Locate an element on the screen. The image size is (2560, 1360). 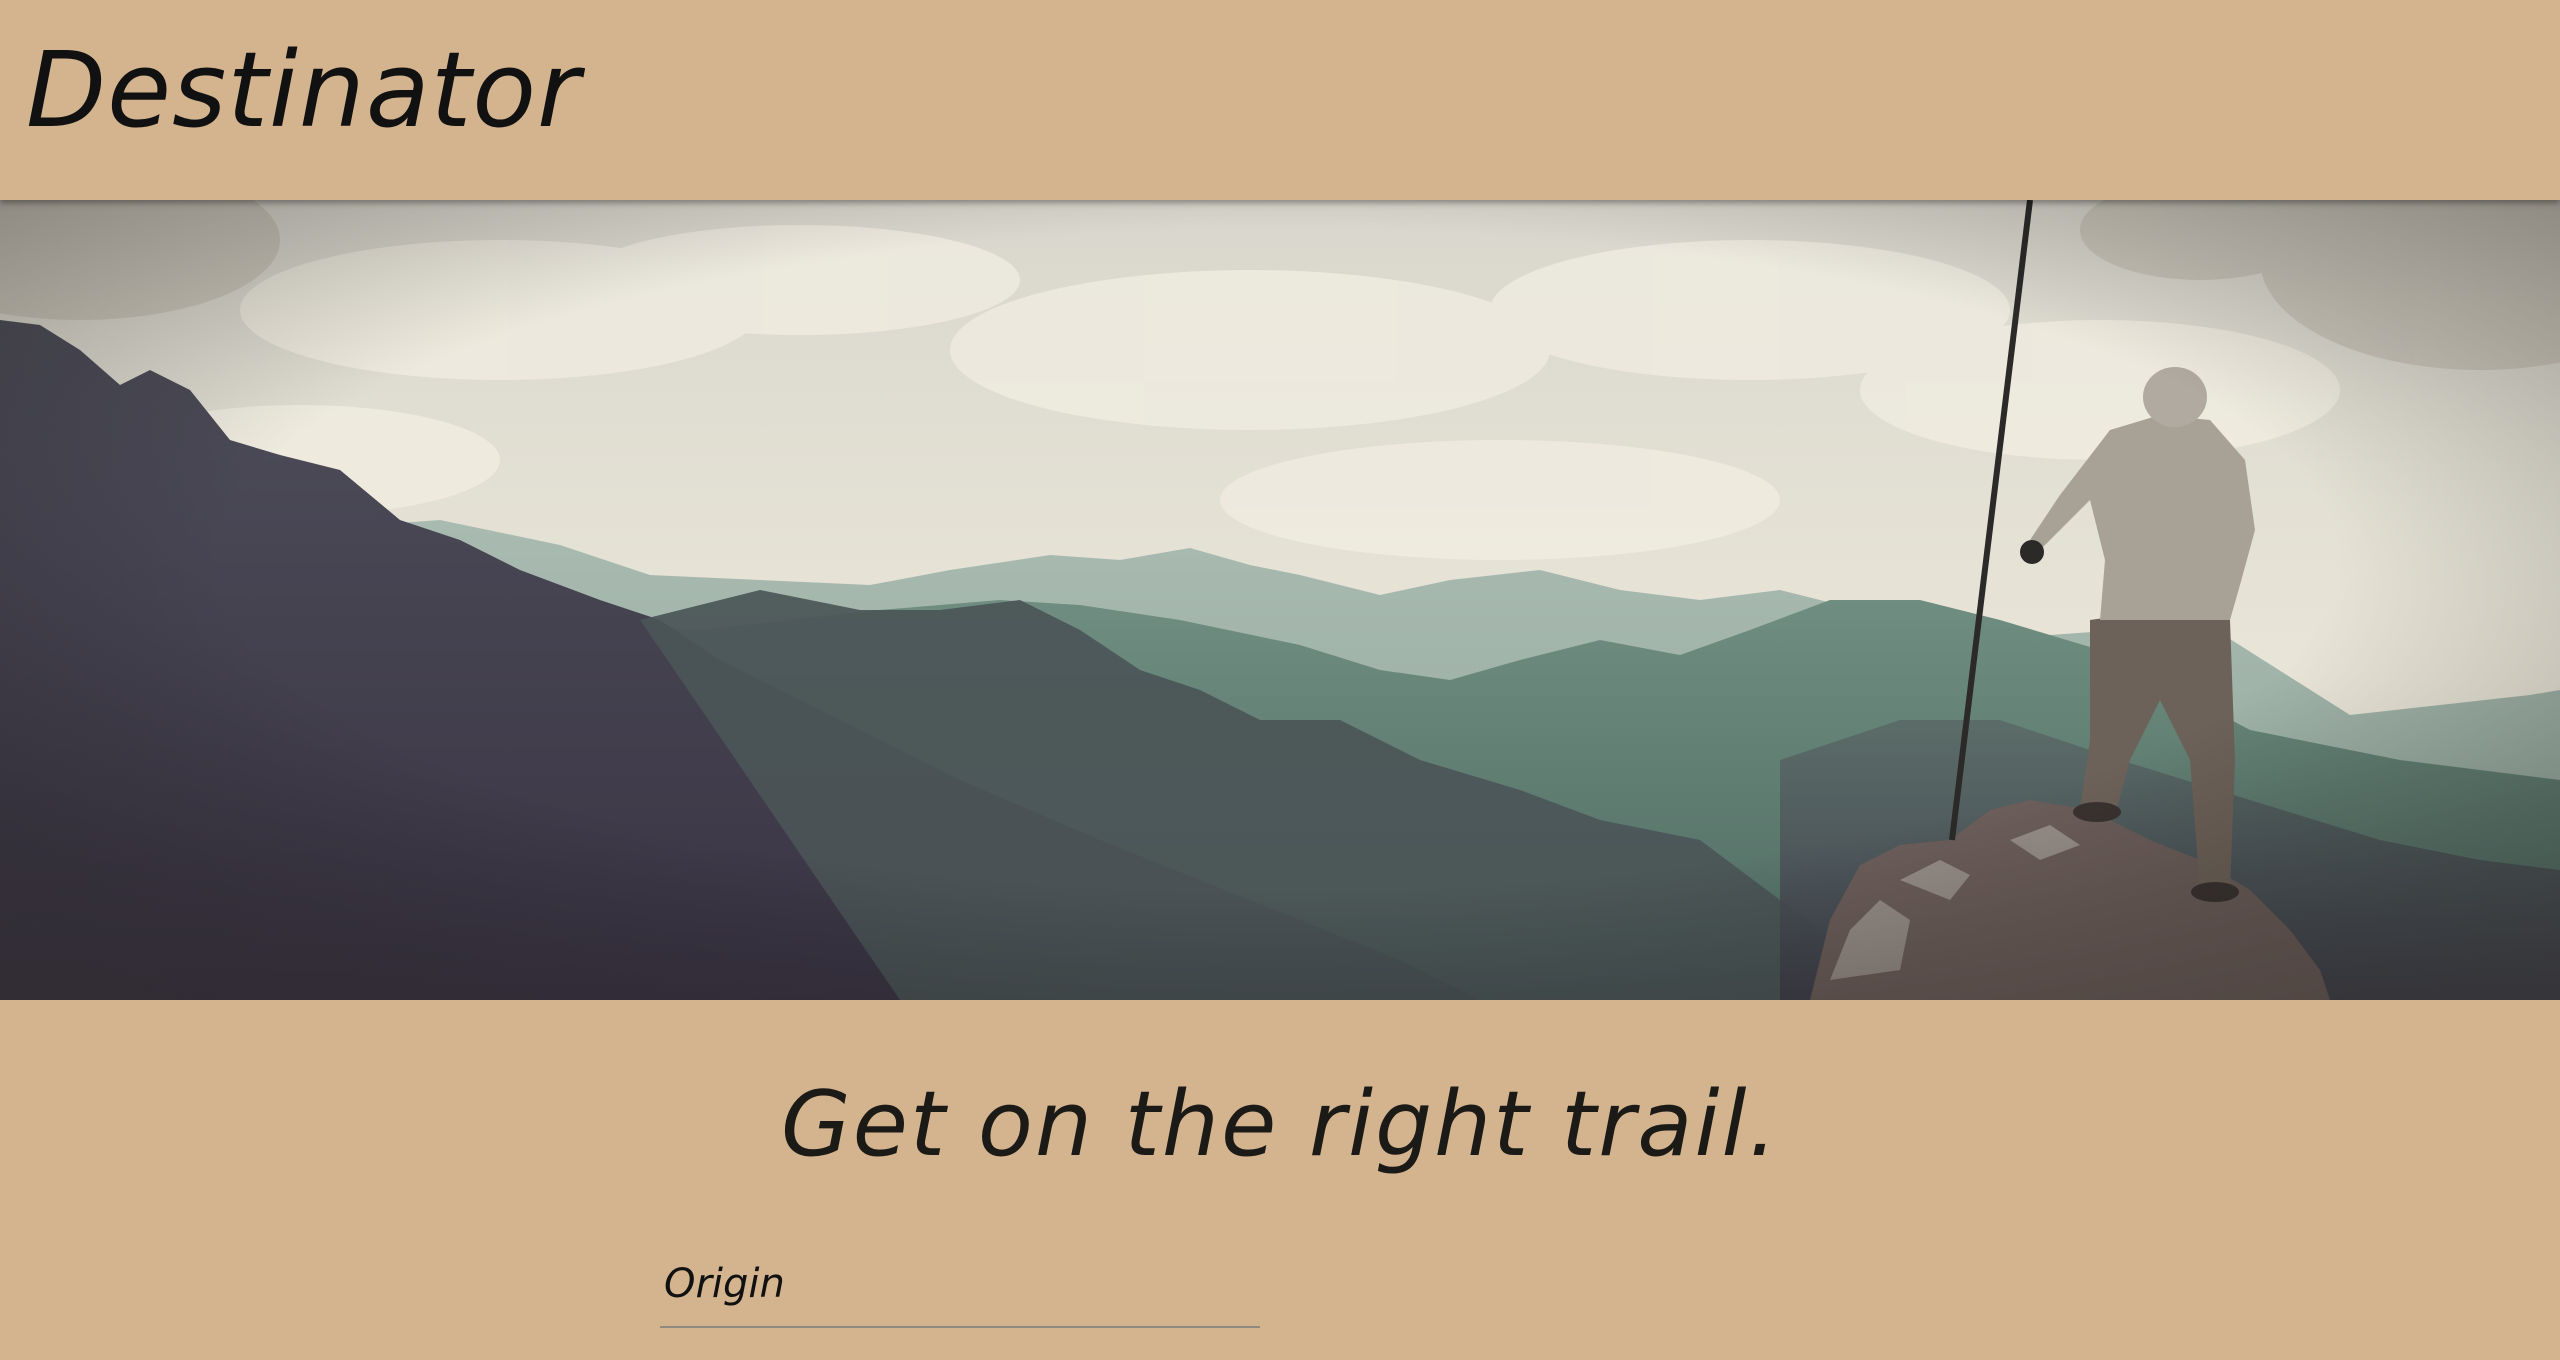
app-bar: Destinator is located at coordinates (1280, 100).